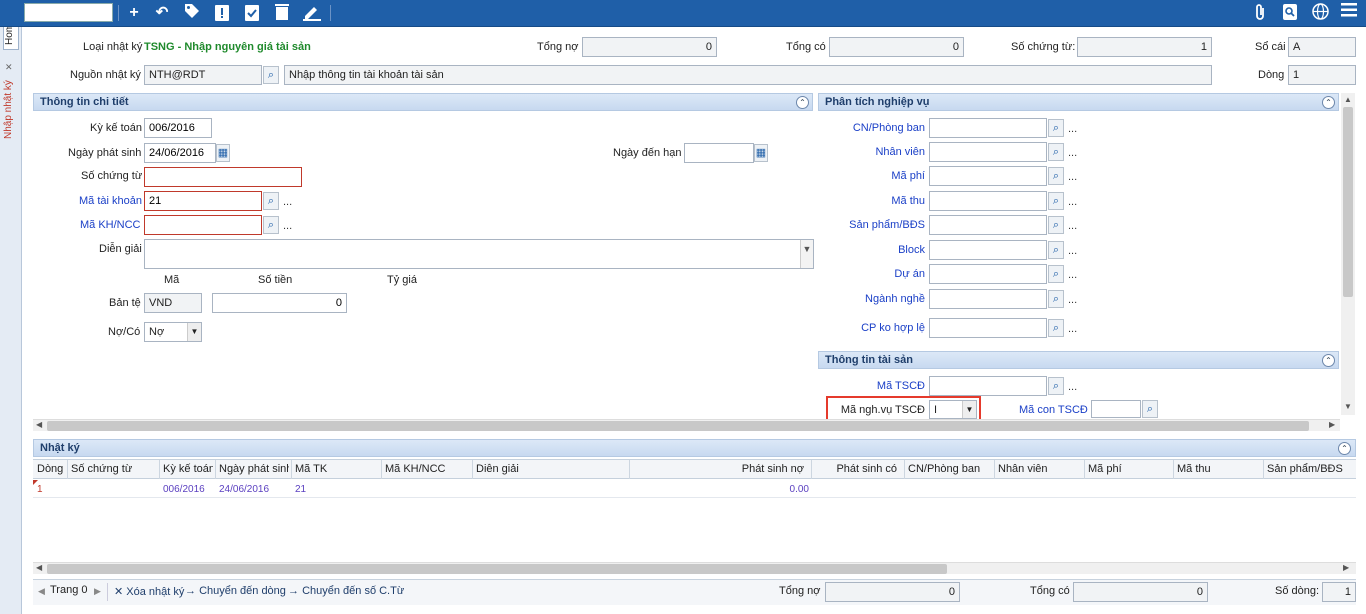 This screenshot has width=1366, height=614. I want to click on globe-icon, so click(1320, 13).